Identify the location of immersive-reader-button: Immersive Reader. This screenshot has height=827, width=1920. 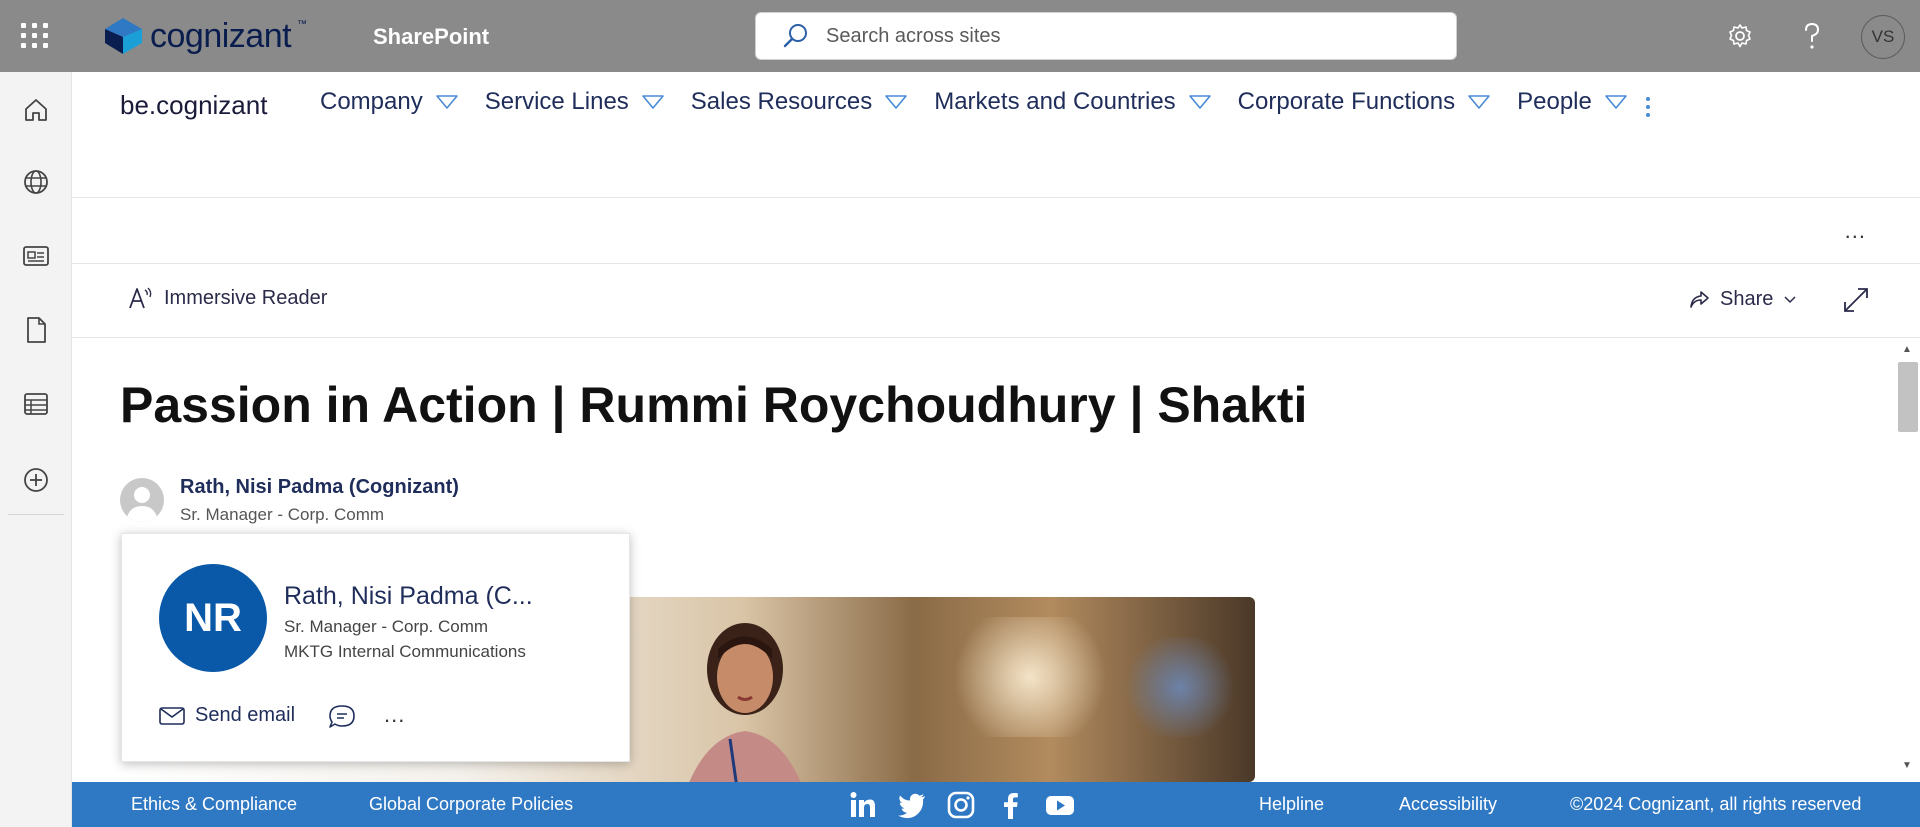
(227, 298).